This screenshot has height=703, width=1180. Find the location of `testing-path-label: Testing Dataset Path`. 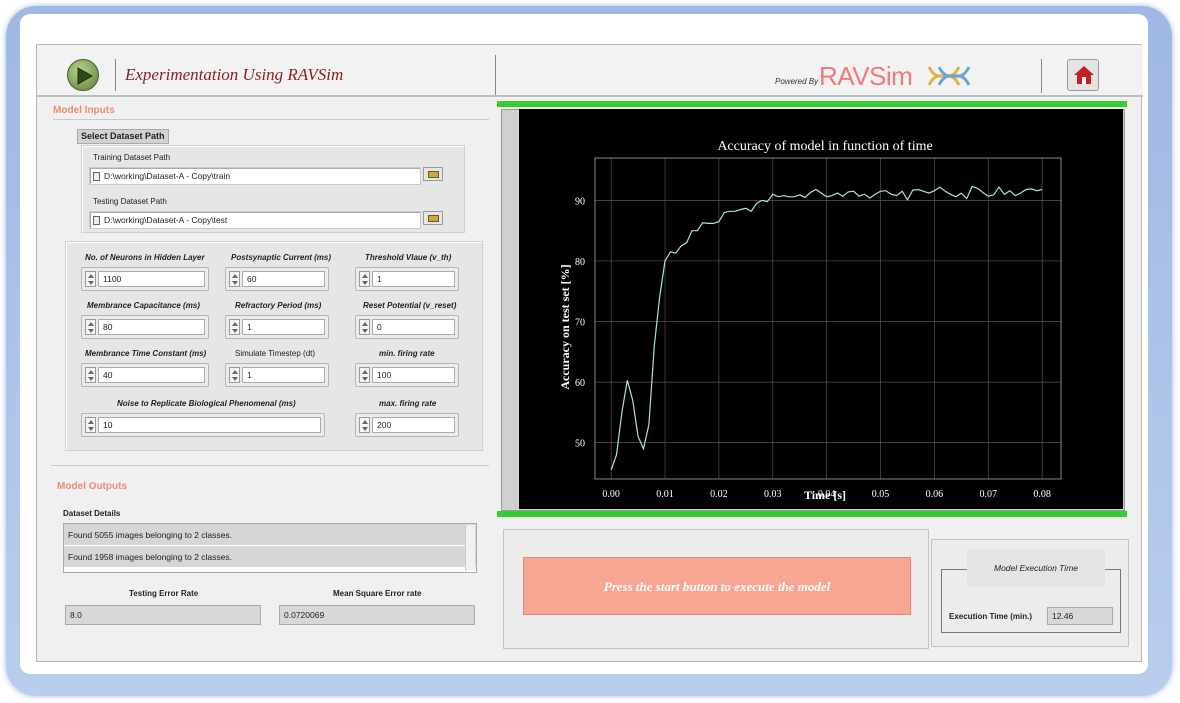

testing-path-label: Testing Dataset Path is located at coordinates (130, 201).